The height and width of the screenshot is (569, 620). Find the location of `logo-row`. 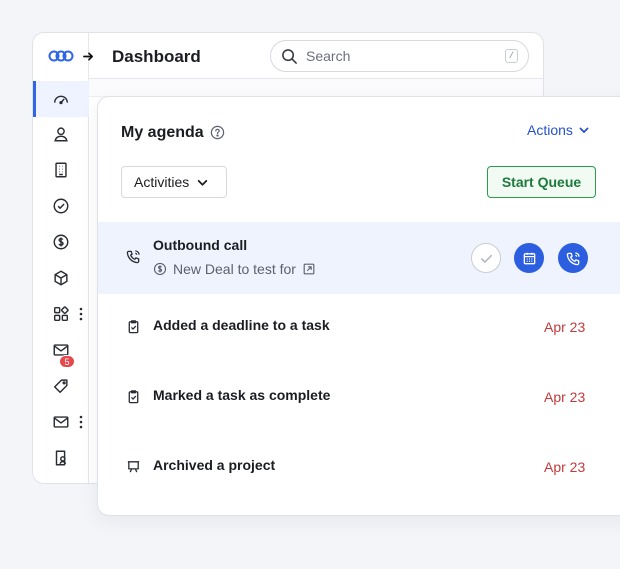

logo-row is located at coordinates (60, 56).